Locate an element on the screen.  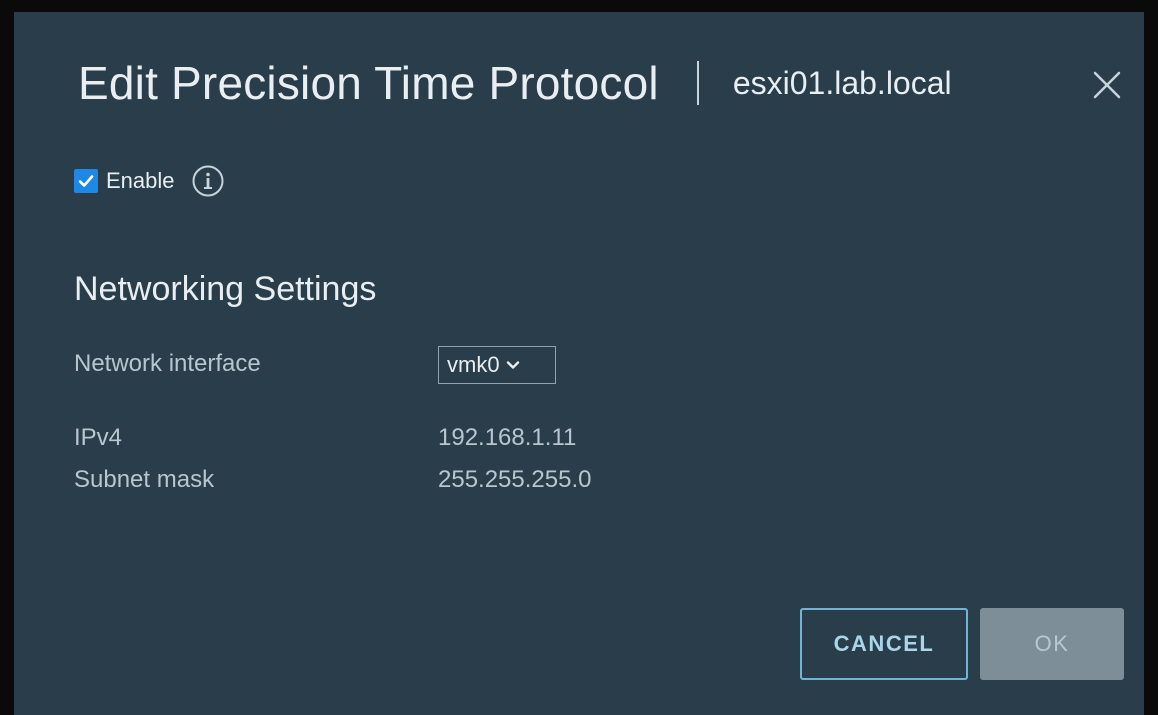
ipv4-value: 192.168.1.11 is located at coordinates (507, 437).